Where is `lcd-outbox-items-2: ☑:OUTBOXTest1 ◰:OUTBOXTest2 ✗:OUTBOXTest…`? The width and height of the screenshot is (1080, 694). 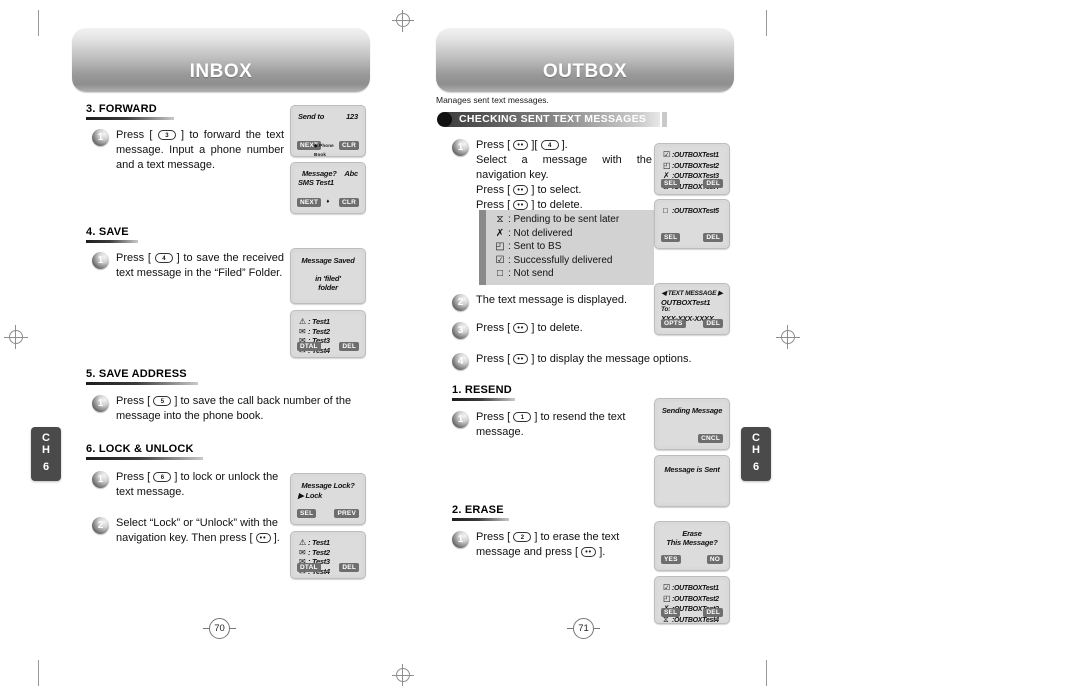 lcd-outbox-items-2: ☑:OUTBOXTest1 ◰:OUTBOXTest2 ✗:OUTBOXTest… is located at coordinates (691, 603).